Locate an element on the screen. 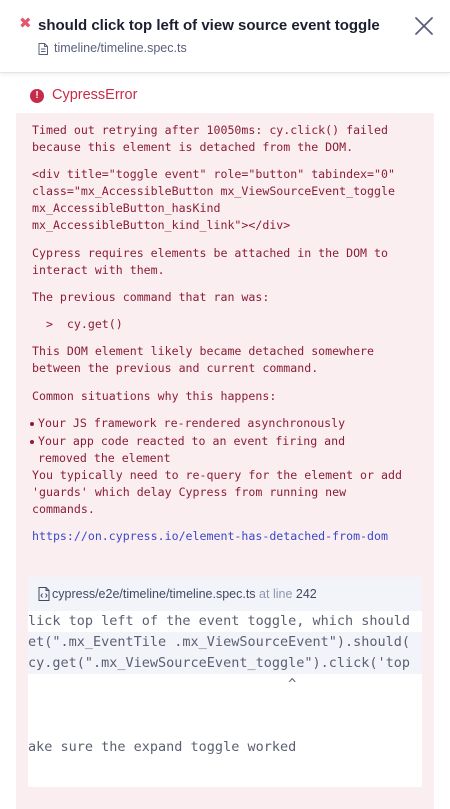 Image resolution: width=450 pixels, height=809 pixels. previous-command-label: The previous command that ran was: is located at coordinates (151, 297).